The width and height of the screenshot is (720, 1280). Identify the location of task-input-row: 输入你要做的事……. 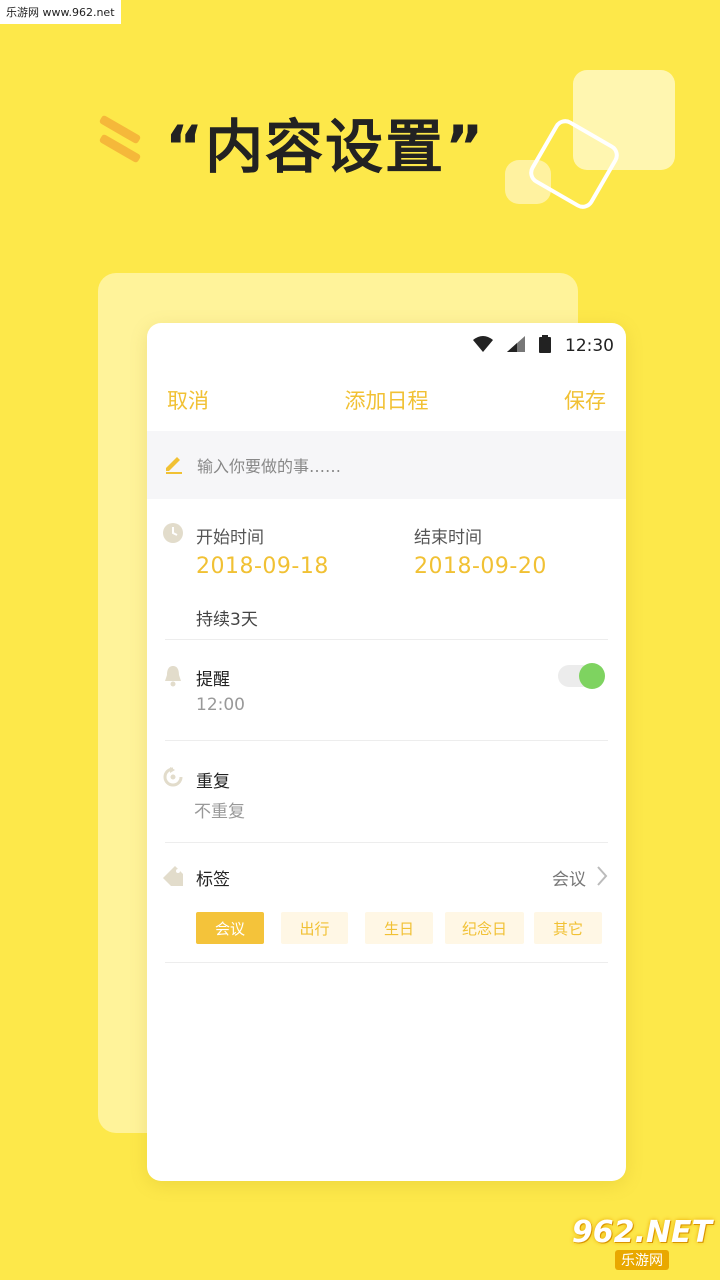
(386, 465).